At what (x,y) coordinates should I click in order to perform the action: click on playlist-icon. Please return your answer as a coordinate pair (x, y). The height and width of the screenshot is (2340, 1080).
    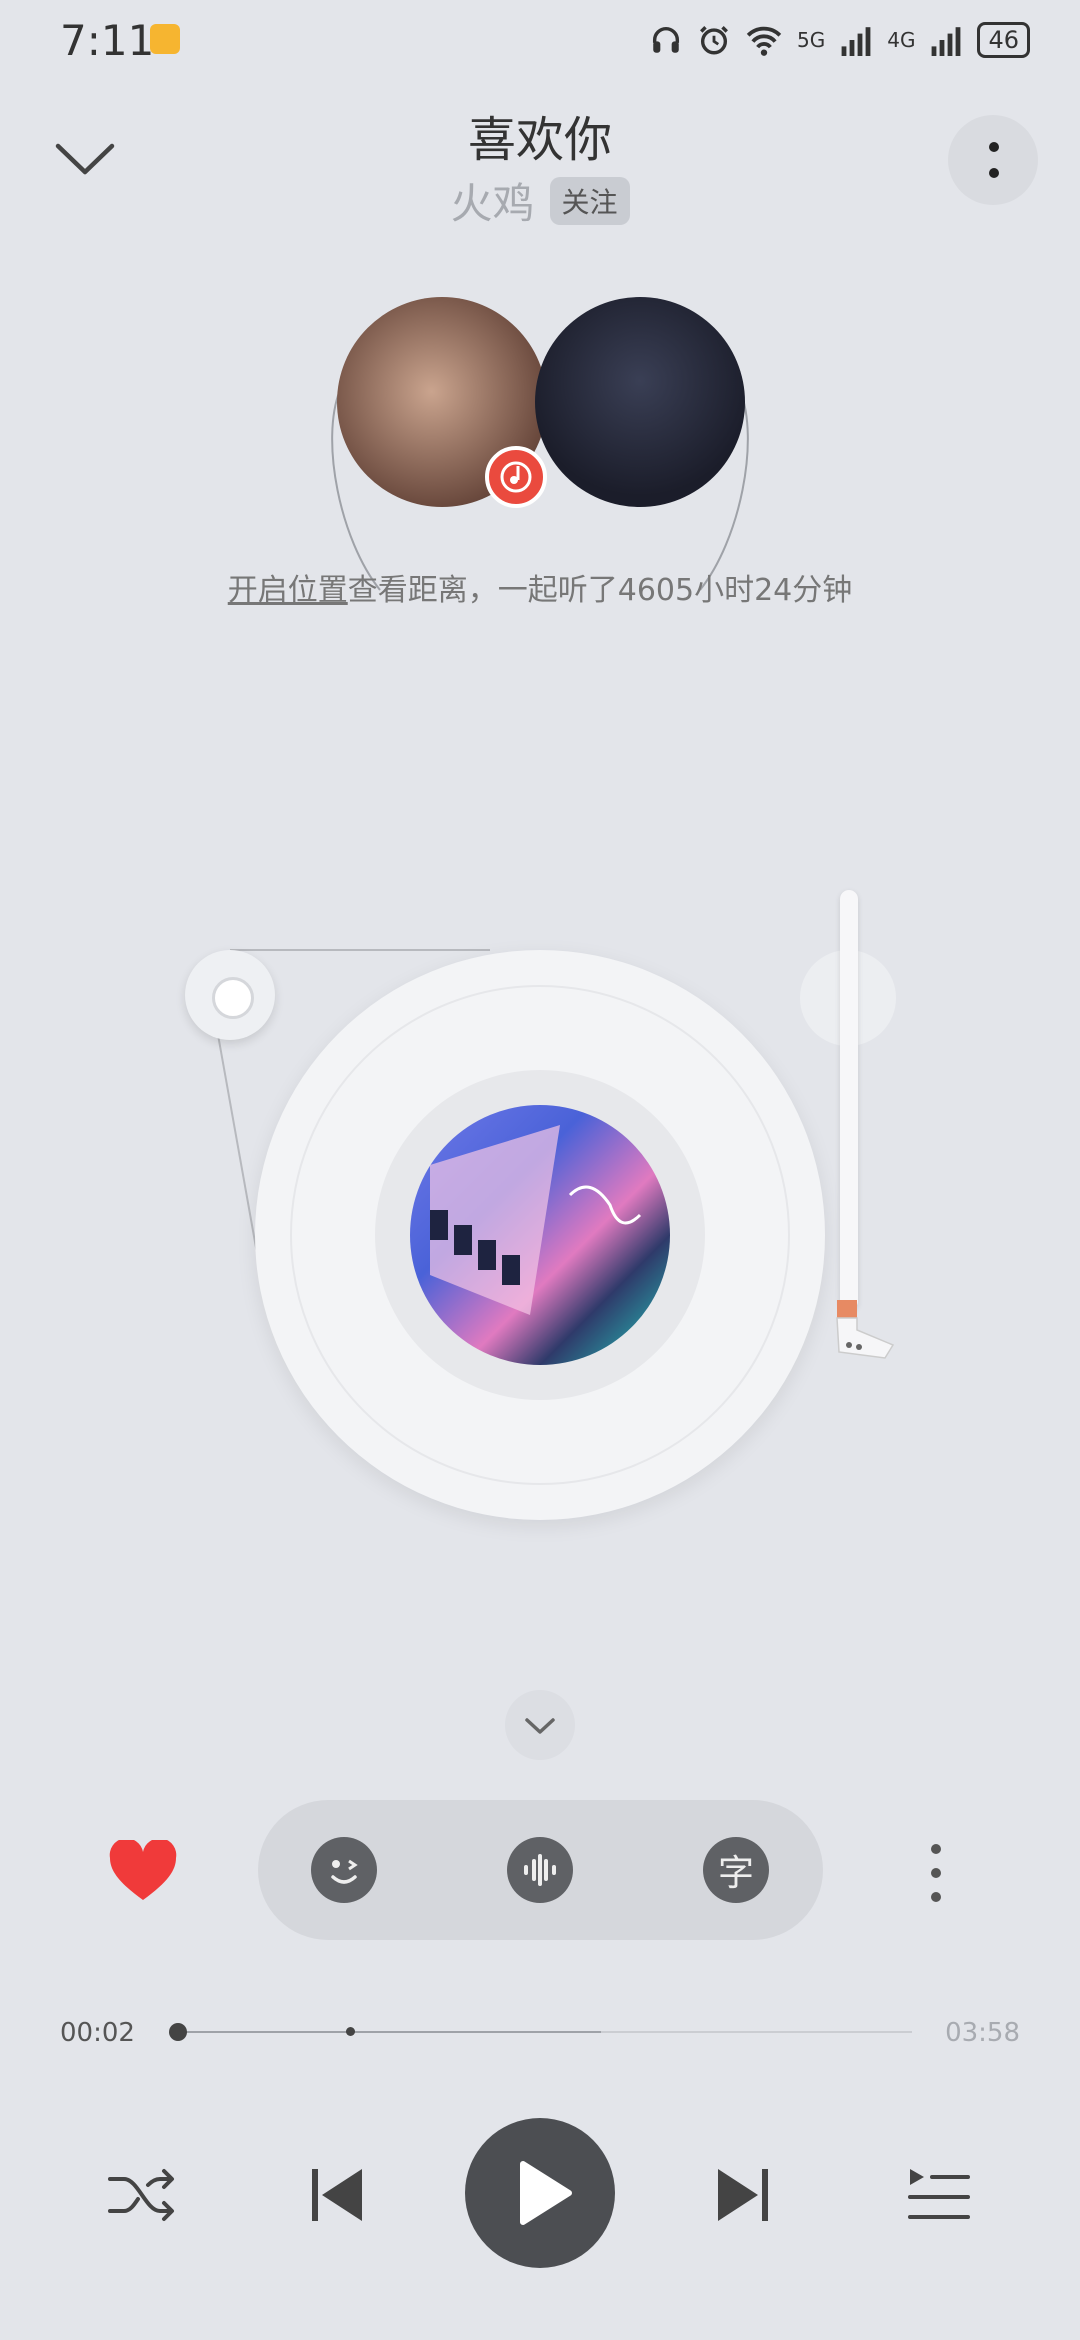
    Looking at the image, I should click on (938, 2195).